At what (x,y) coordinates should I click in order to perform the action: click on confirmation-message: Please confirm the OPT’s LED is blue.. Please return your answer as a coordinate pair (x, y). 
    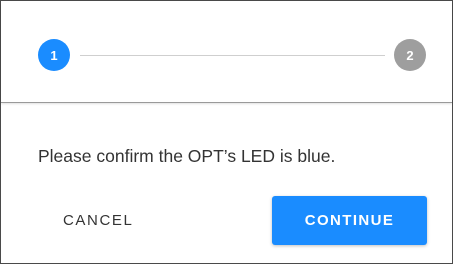
    Looking at the image, I should click on (187, 156).